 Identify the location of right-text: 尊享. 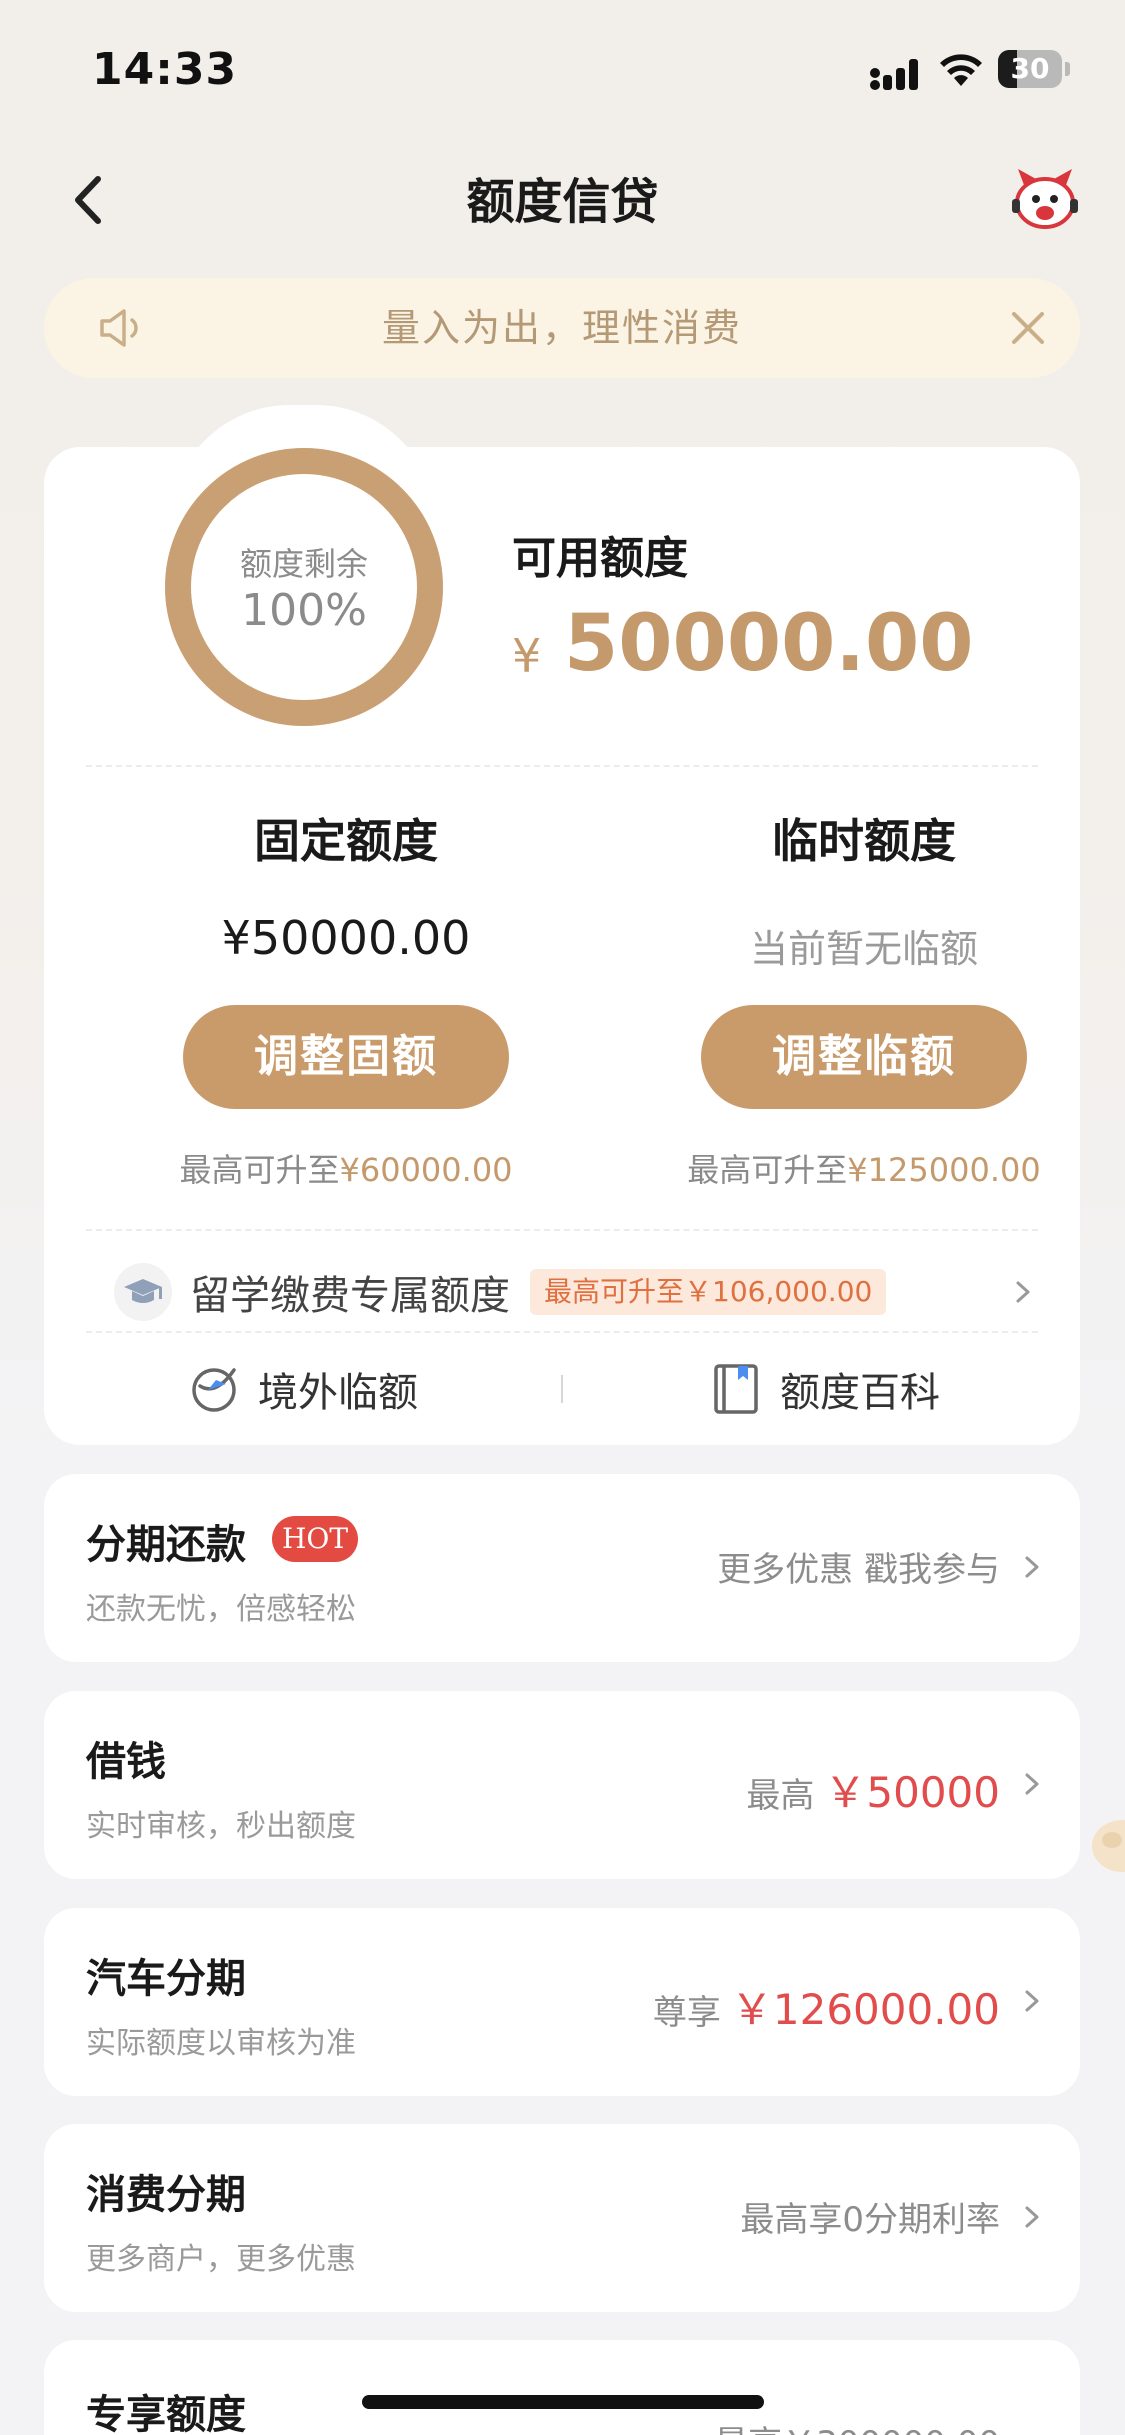
(686, 2013).